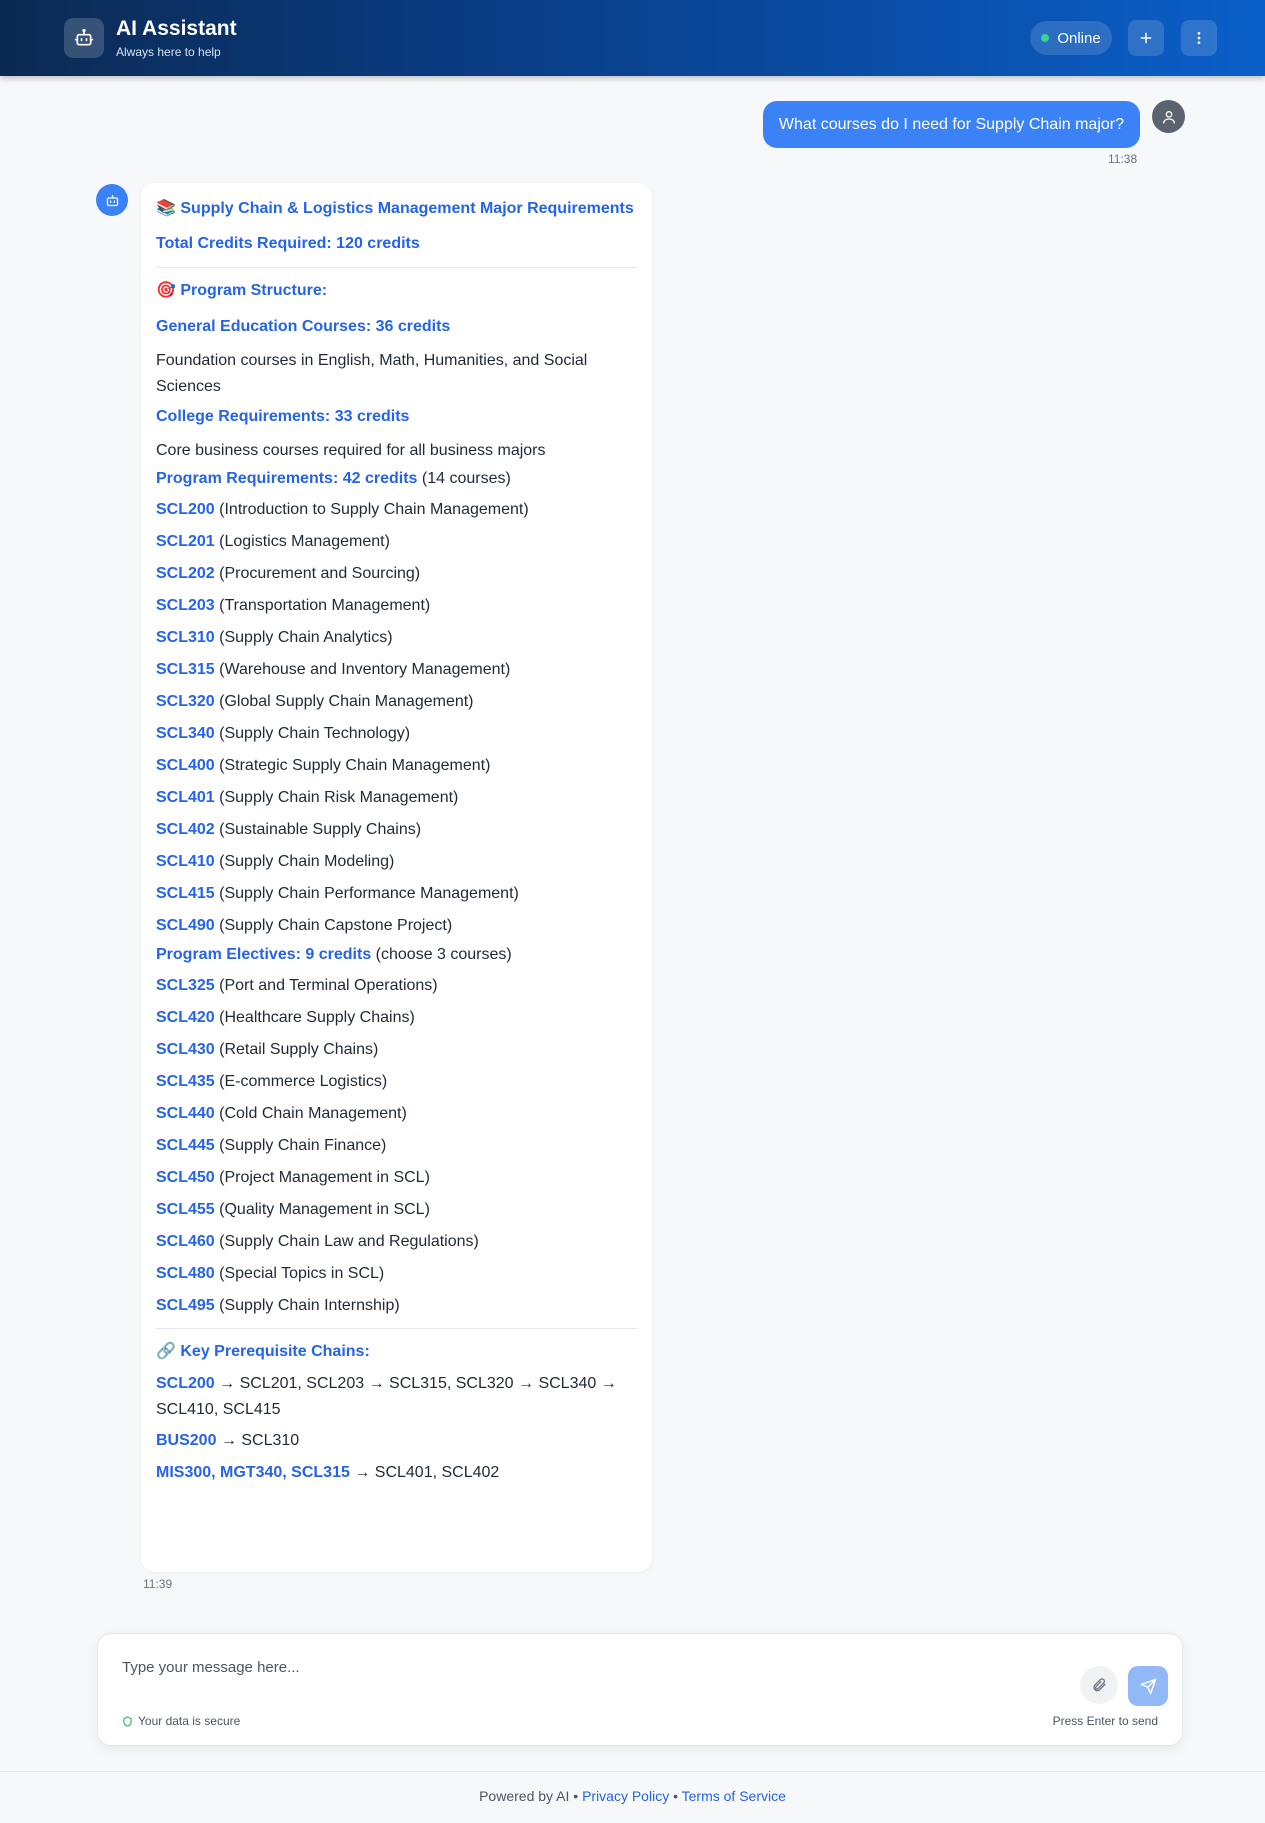  What do you see at coordinates (242, 290) in the screenshot?
I see `program-structure-heading: 🎯 Program Structure:` at bounding box center [242, 290].